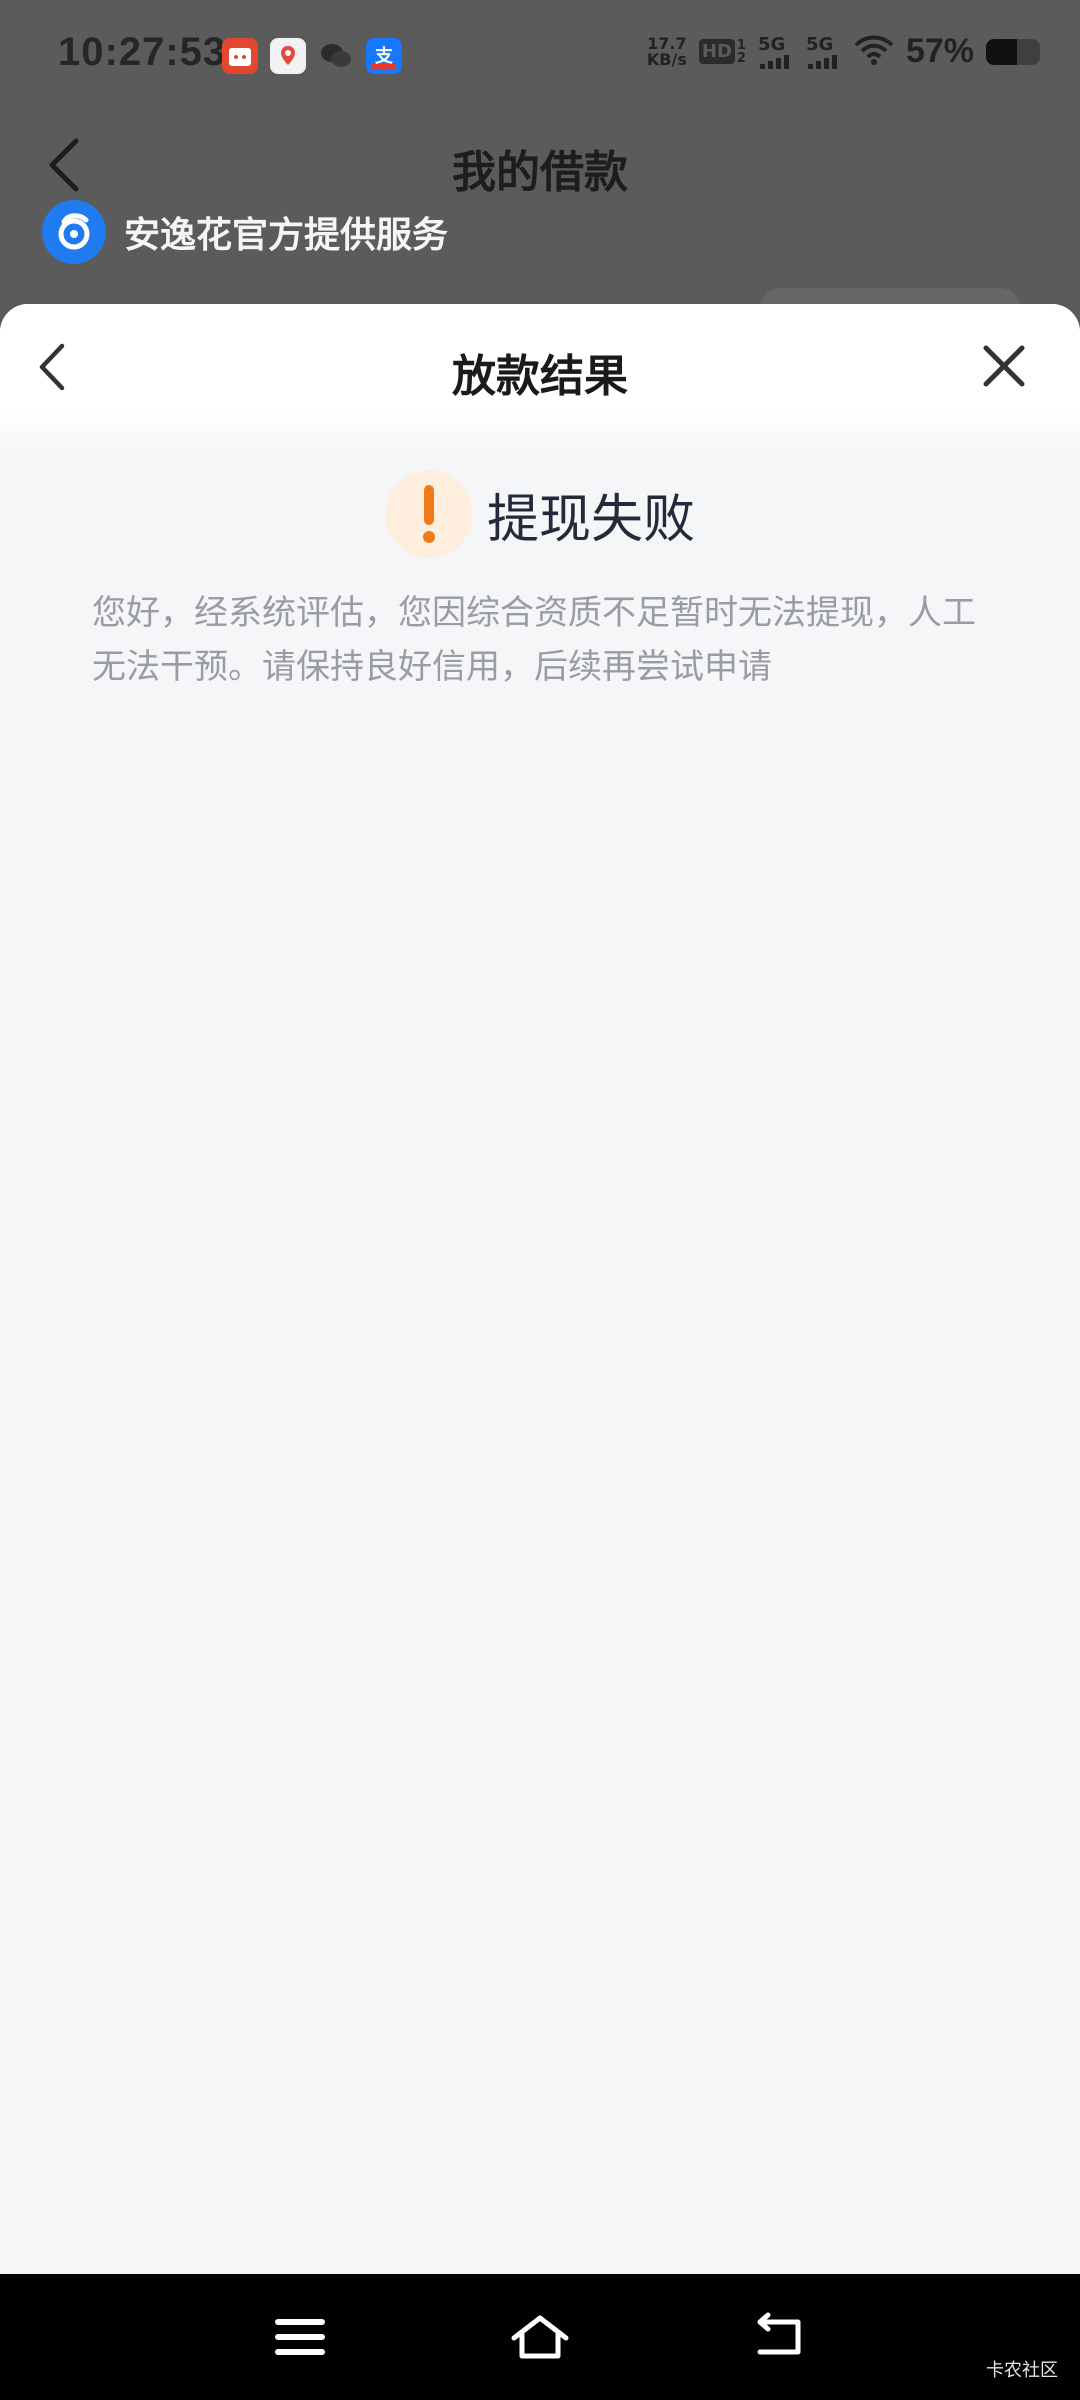 This screenshot has width=1080, height=2400. I want to click on close-icon, so click(1004, 366).